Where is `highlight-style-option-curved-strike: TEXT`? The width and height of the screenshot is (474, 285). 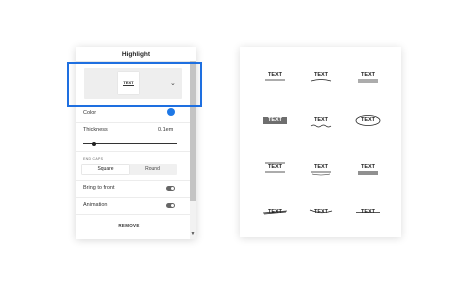
highlight-style-option-curved-strike: TEXT is located at coordinates (321, 215).